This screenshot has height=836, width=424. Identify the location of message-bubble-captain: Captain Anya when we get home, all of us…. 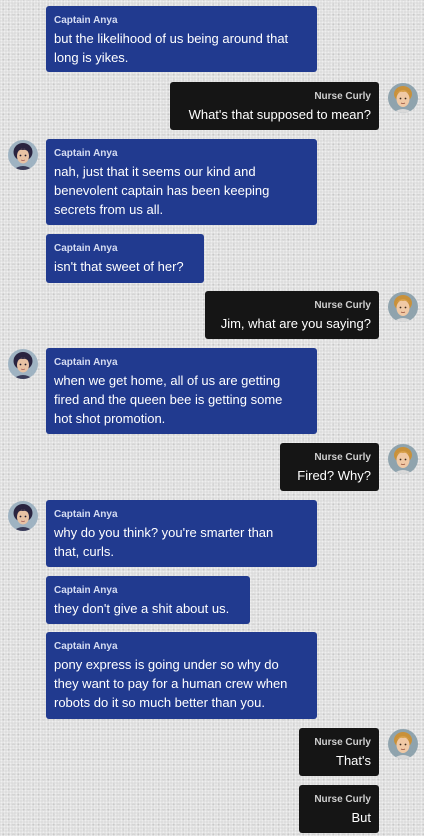
(181, 391).